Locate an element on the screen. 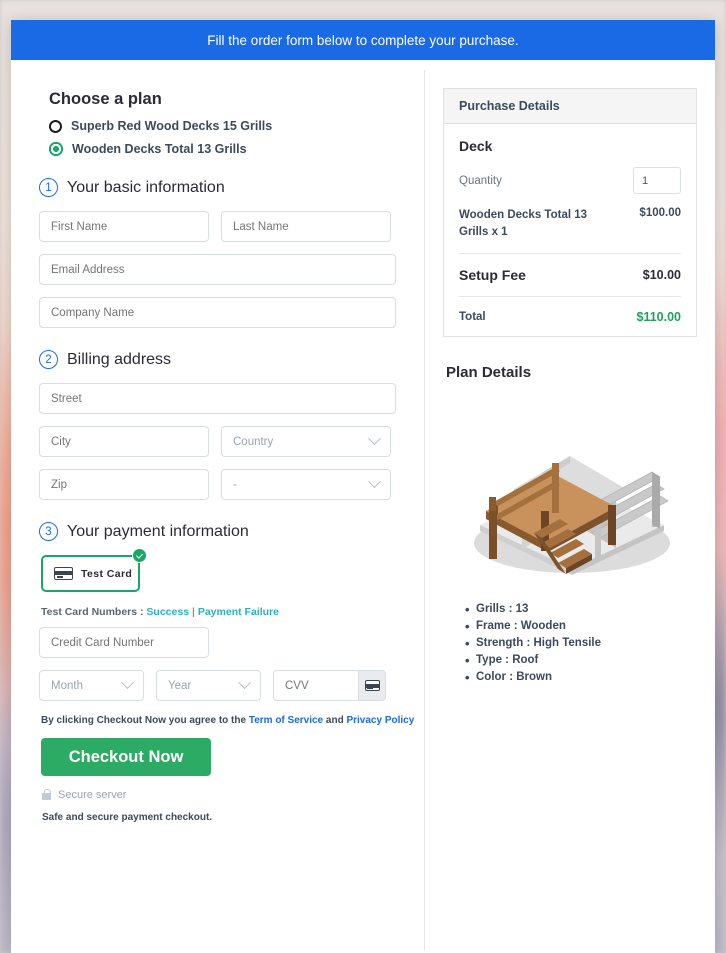  last-name-input is located at coordinates (306, 226).